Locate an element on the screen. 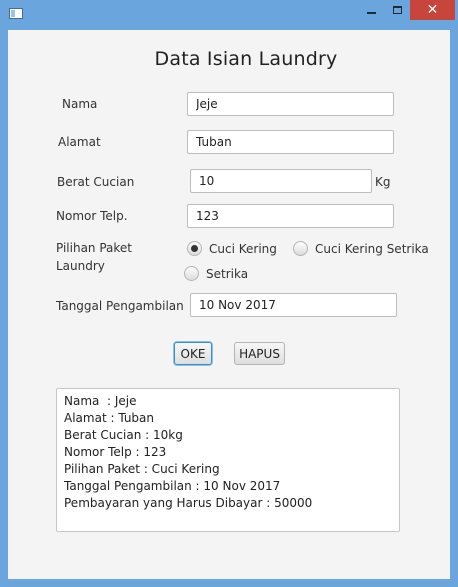 The image size is (458, 587). nama-label: Nama is located at coordinates (80, 104).